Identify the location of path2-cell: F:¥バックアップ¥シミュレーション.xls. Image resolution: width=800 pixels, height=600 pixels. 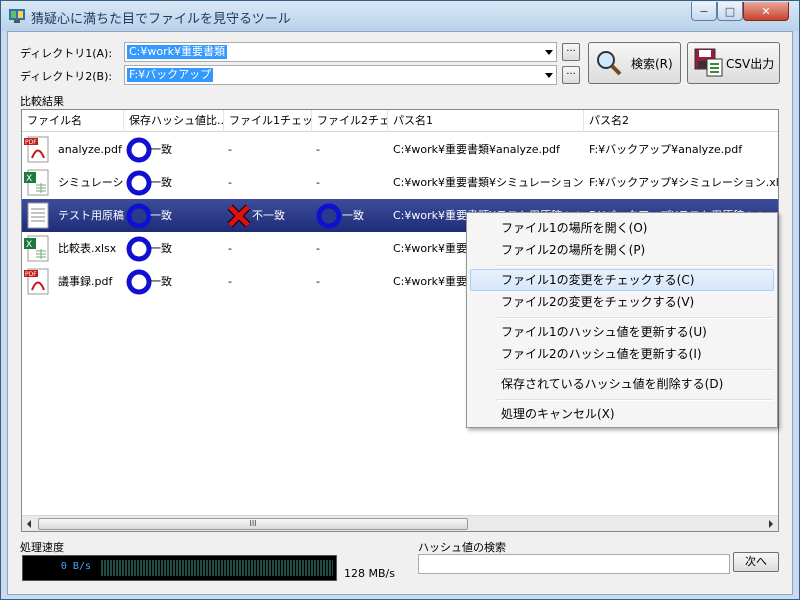
(684, 182).